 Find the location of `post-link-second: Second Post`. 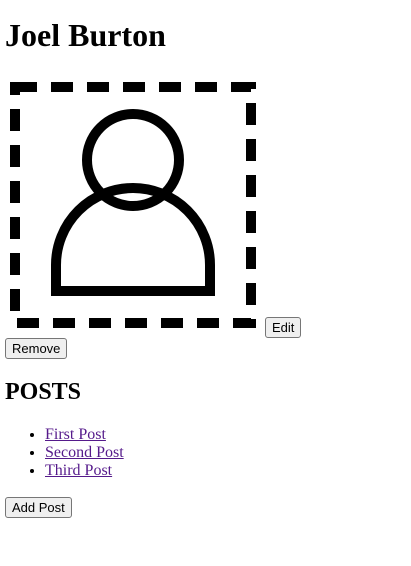

post-link-second: Second Post is located at coordinates (84, 452).